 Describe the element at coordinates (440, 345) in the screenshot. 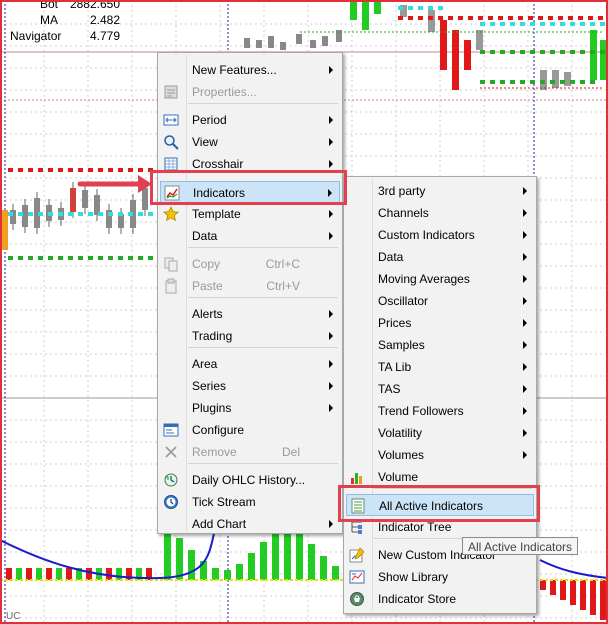

I see `indicators-submenu-item-samples: Samples` at that location.